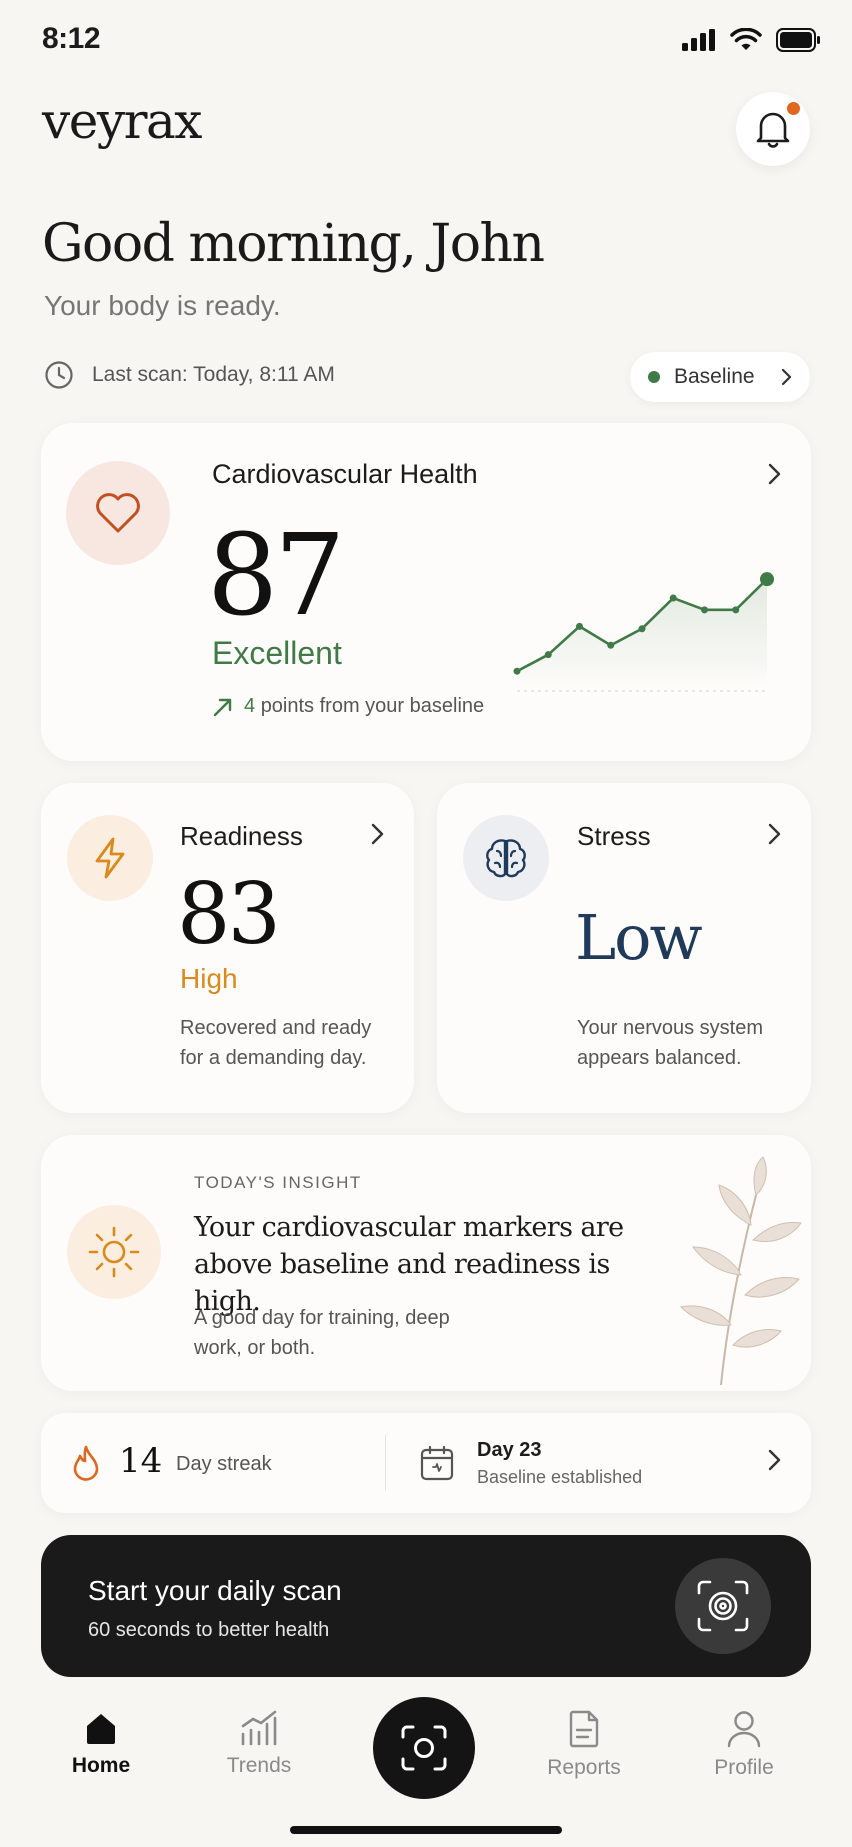 Image resolution: width=852 pixels, height=1847 pixels. What do you see at coordinates (714, 376) in the screenshot?
I see `baseline-label: Baseline` at bounding box center [714, 376].